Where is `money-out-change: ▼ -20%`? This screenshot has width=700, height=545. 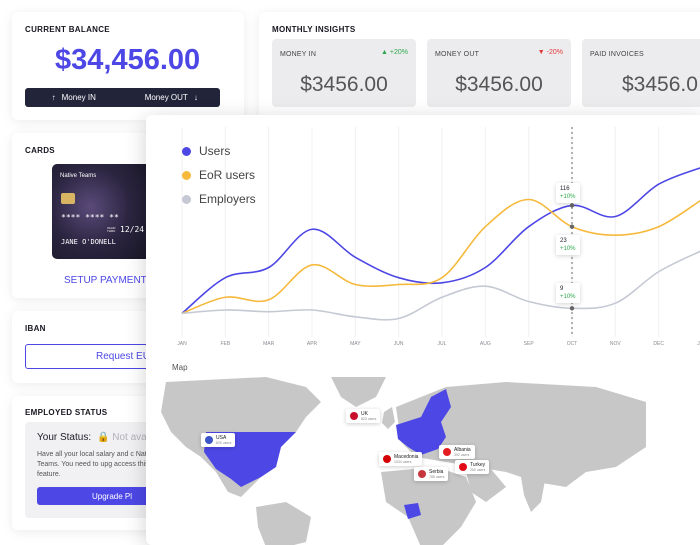 money-out-change: ▼ -20% is located at coordinates (550, 52).